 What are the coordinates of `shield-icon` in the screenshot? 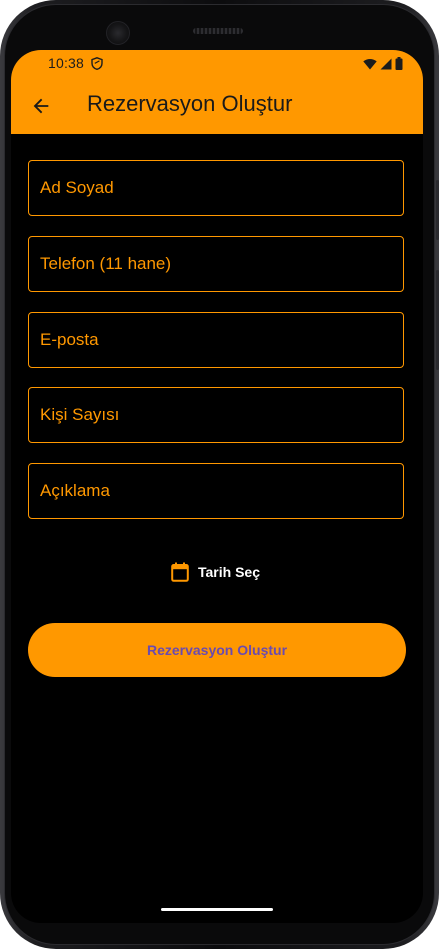 It's located at (97, 63).